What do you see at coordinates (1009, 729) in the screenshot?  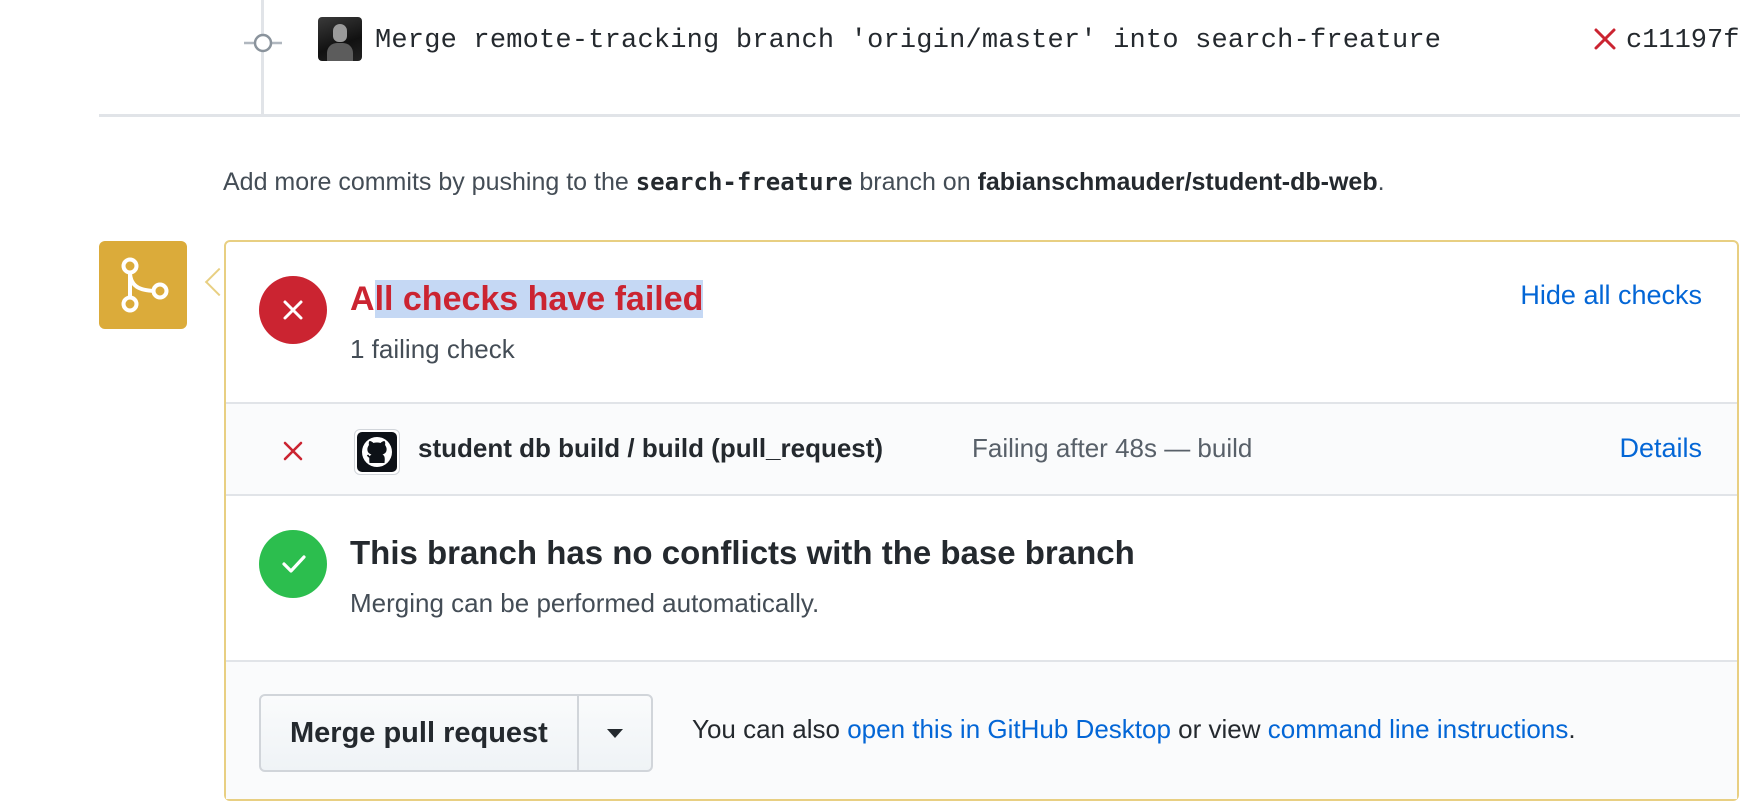 I see `open-in-desktop-link: open this in GitHub Desktop` at bounding box center [1009, 729].